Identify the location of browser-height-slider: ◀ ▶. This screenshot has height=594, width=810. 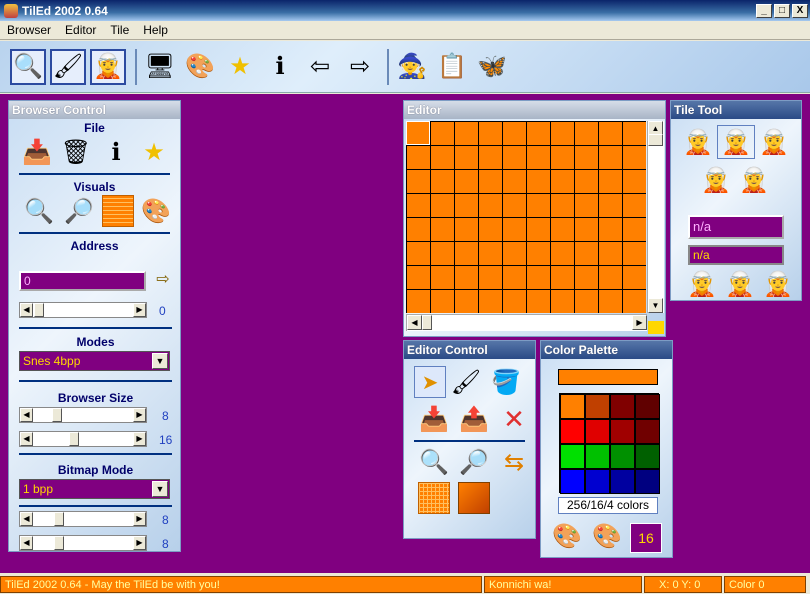
(83, 439).